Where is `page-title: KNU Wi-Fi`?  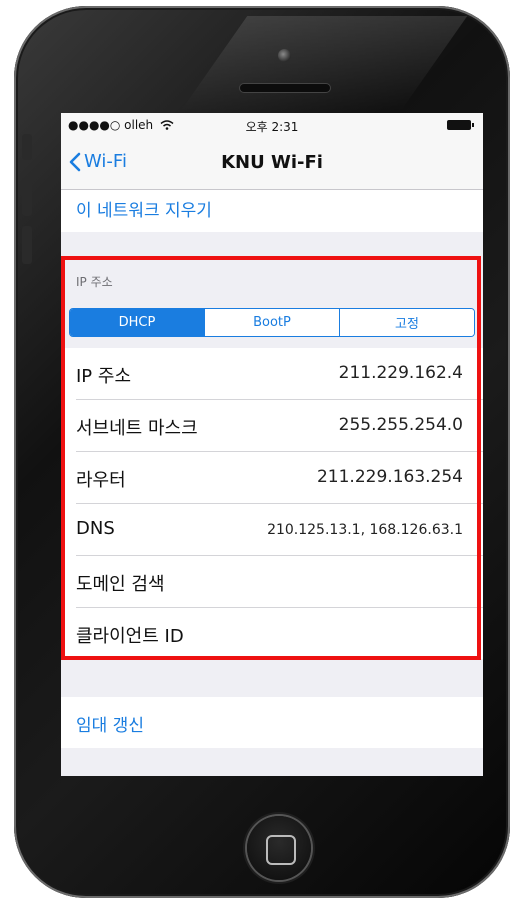
page-title: KNU Wi-Fi is located at coordinates (272, 162).